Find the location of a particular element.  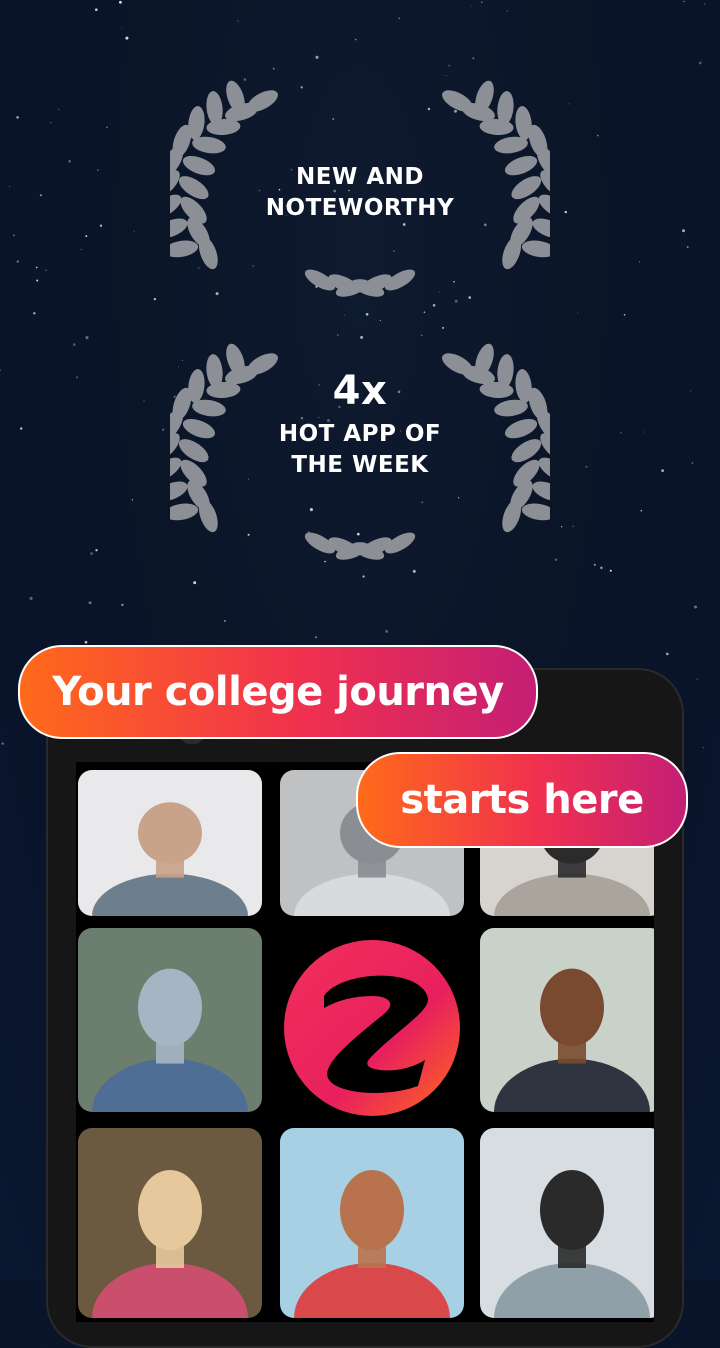

headline-line-1: Your college journey is located at coordinates (278, 692).